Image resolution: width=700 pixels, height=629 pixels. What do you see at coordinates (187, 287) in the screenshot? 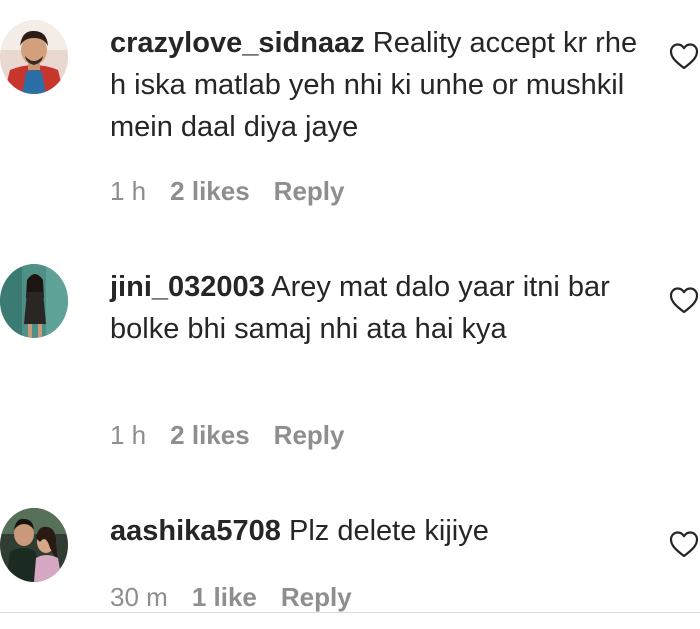
I see `comment-username: jini_032003` at bounding box center [187, 287].